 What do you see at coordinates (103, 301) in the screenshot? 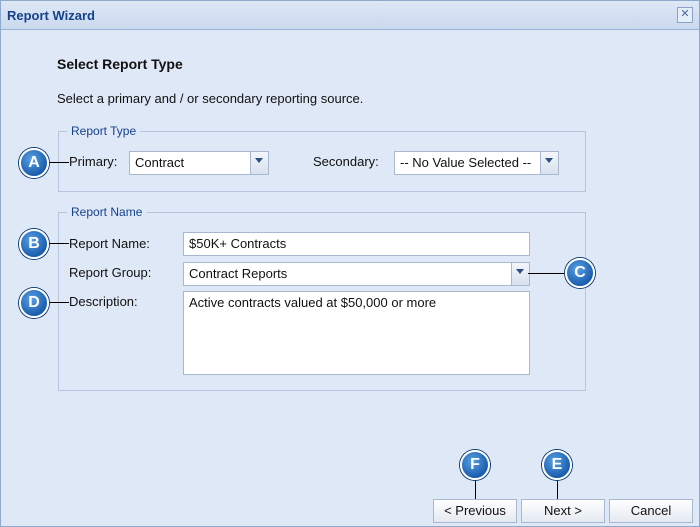
I see `description-label: Description:` at bounding box center [103, 301].